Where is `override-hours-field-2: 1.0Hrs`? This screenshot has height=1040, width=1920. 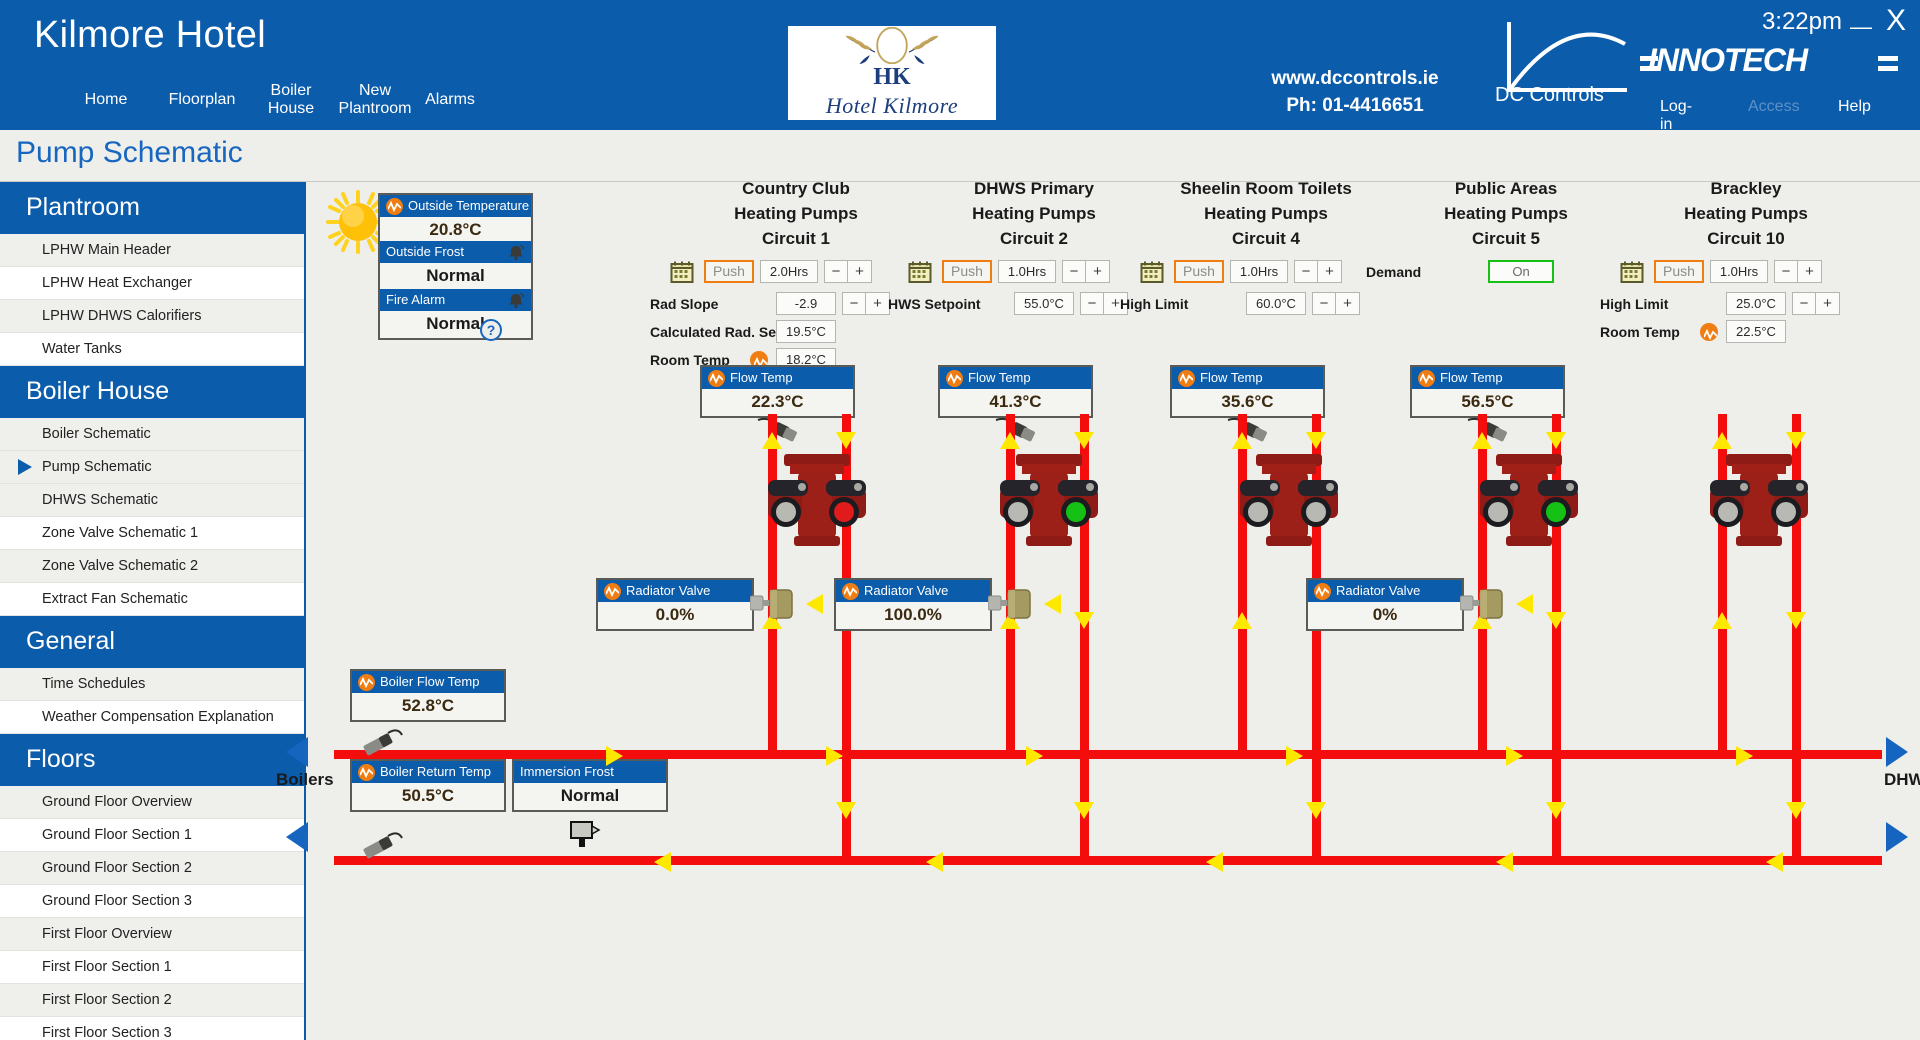
override-hours-field-2: 1.0Hrs is located at coordinates (1259, 271).